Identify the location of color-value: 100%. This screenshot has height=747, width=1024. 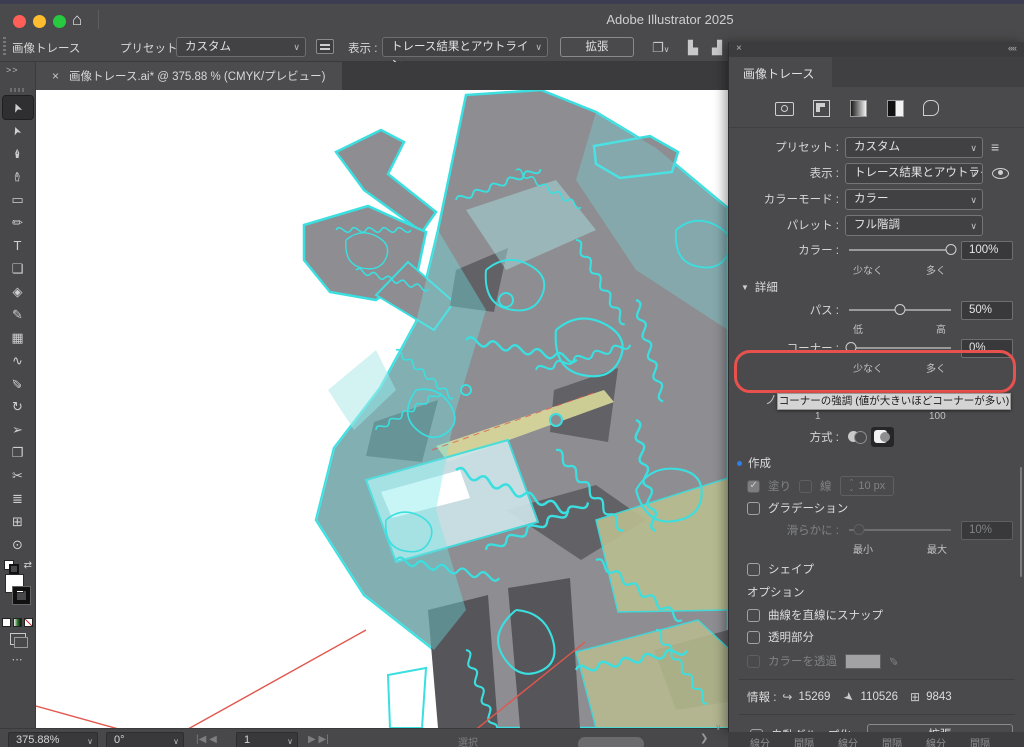
(987, 250).